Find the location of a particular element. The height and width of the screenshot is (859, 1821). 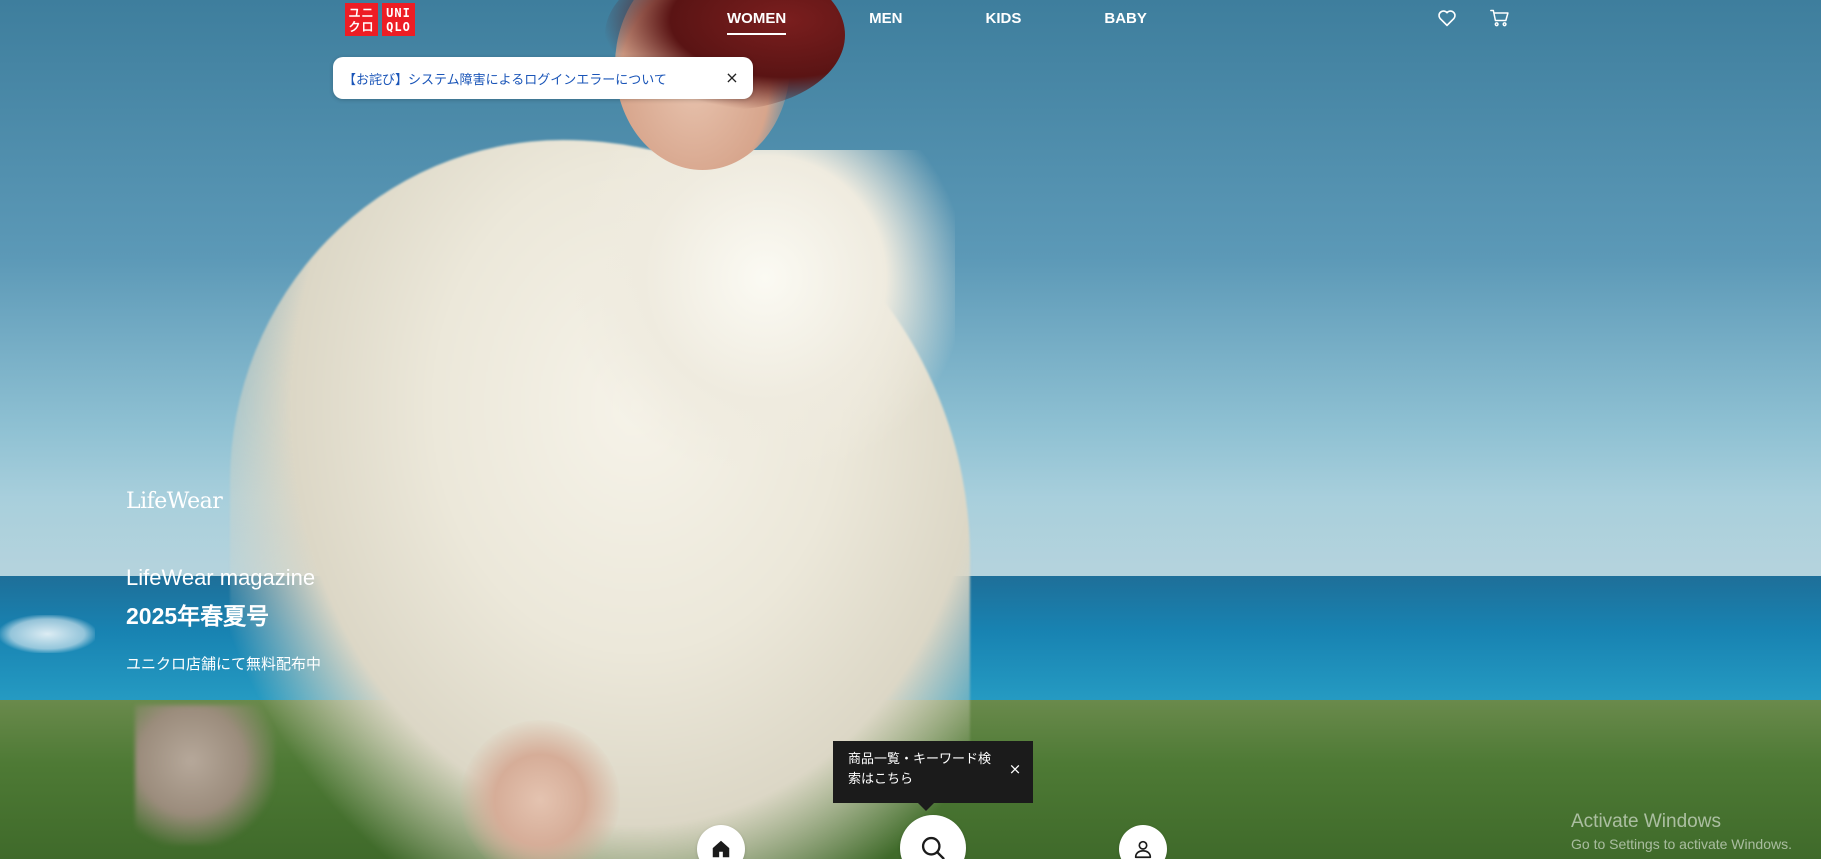

search-icon is located at coordinates (933, 847).